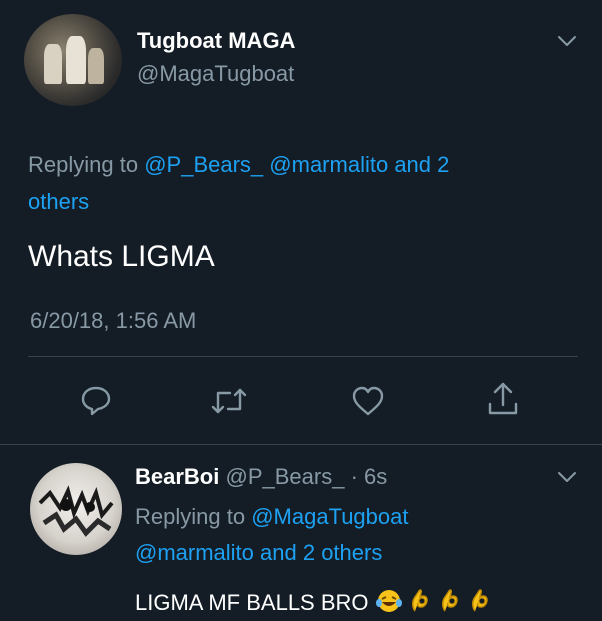  I want to click on reply-icon, so click(96, 400).